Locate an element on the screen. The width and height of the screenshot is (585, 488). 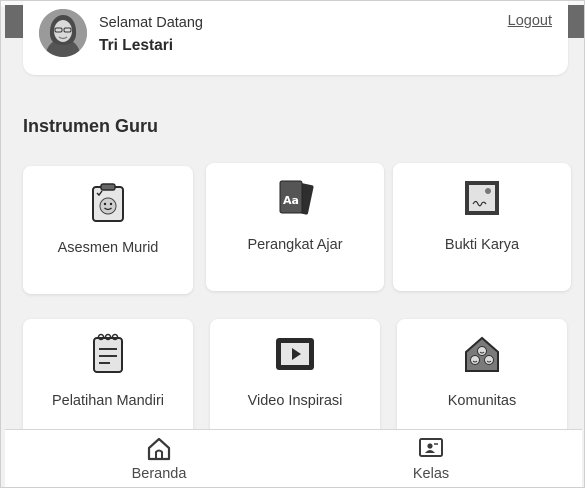
home-icon is located at coordinates (159, 451).